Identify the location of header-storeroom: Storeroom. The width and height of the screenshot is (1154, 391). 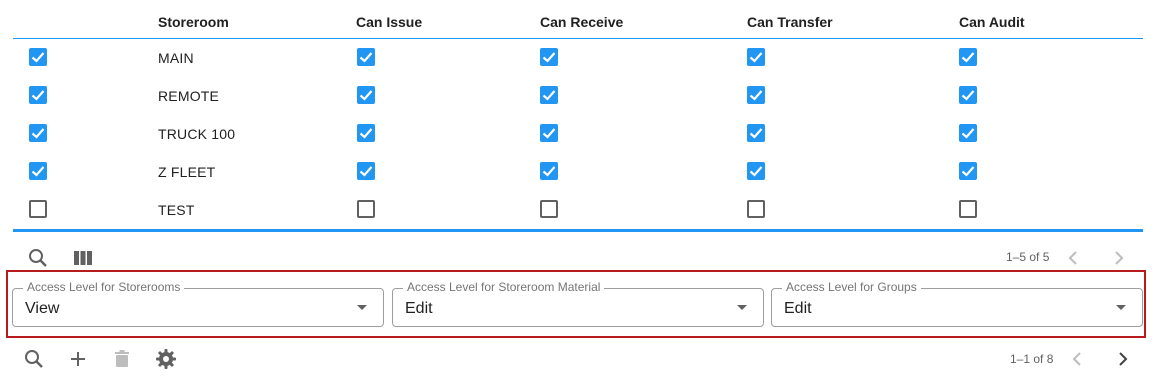
(193, 22).